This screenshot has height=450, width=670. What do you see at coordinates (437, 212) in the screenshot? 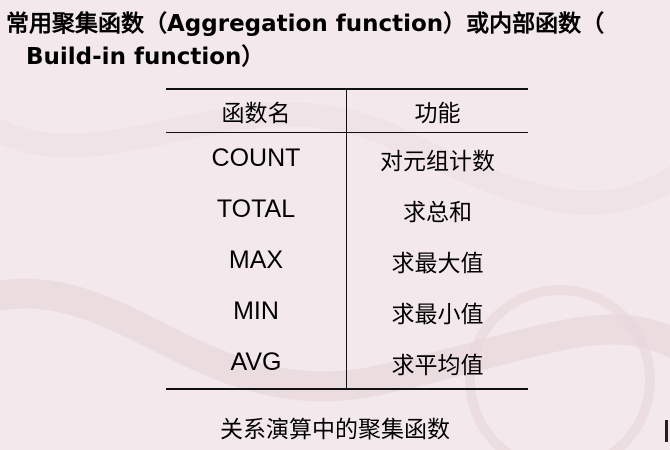
I see `function-purpose-cell: 求总和` at bounding box center [437, 212].